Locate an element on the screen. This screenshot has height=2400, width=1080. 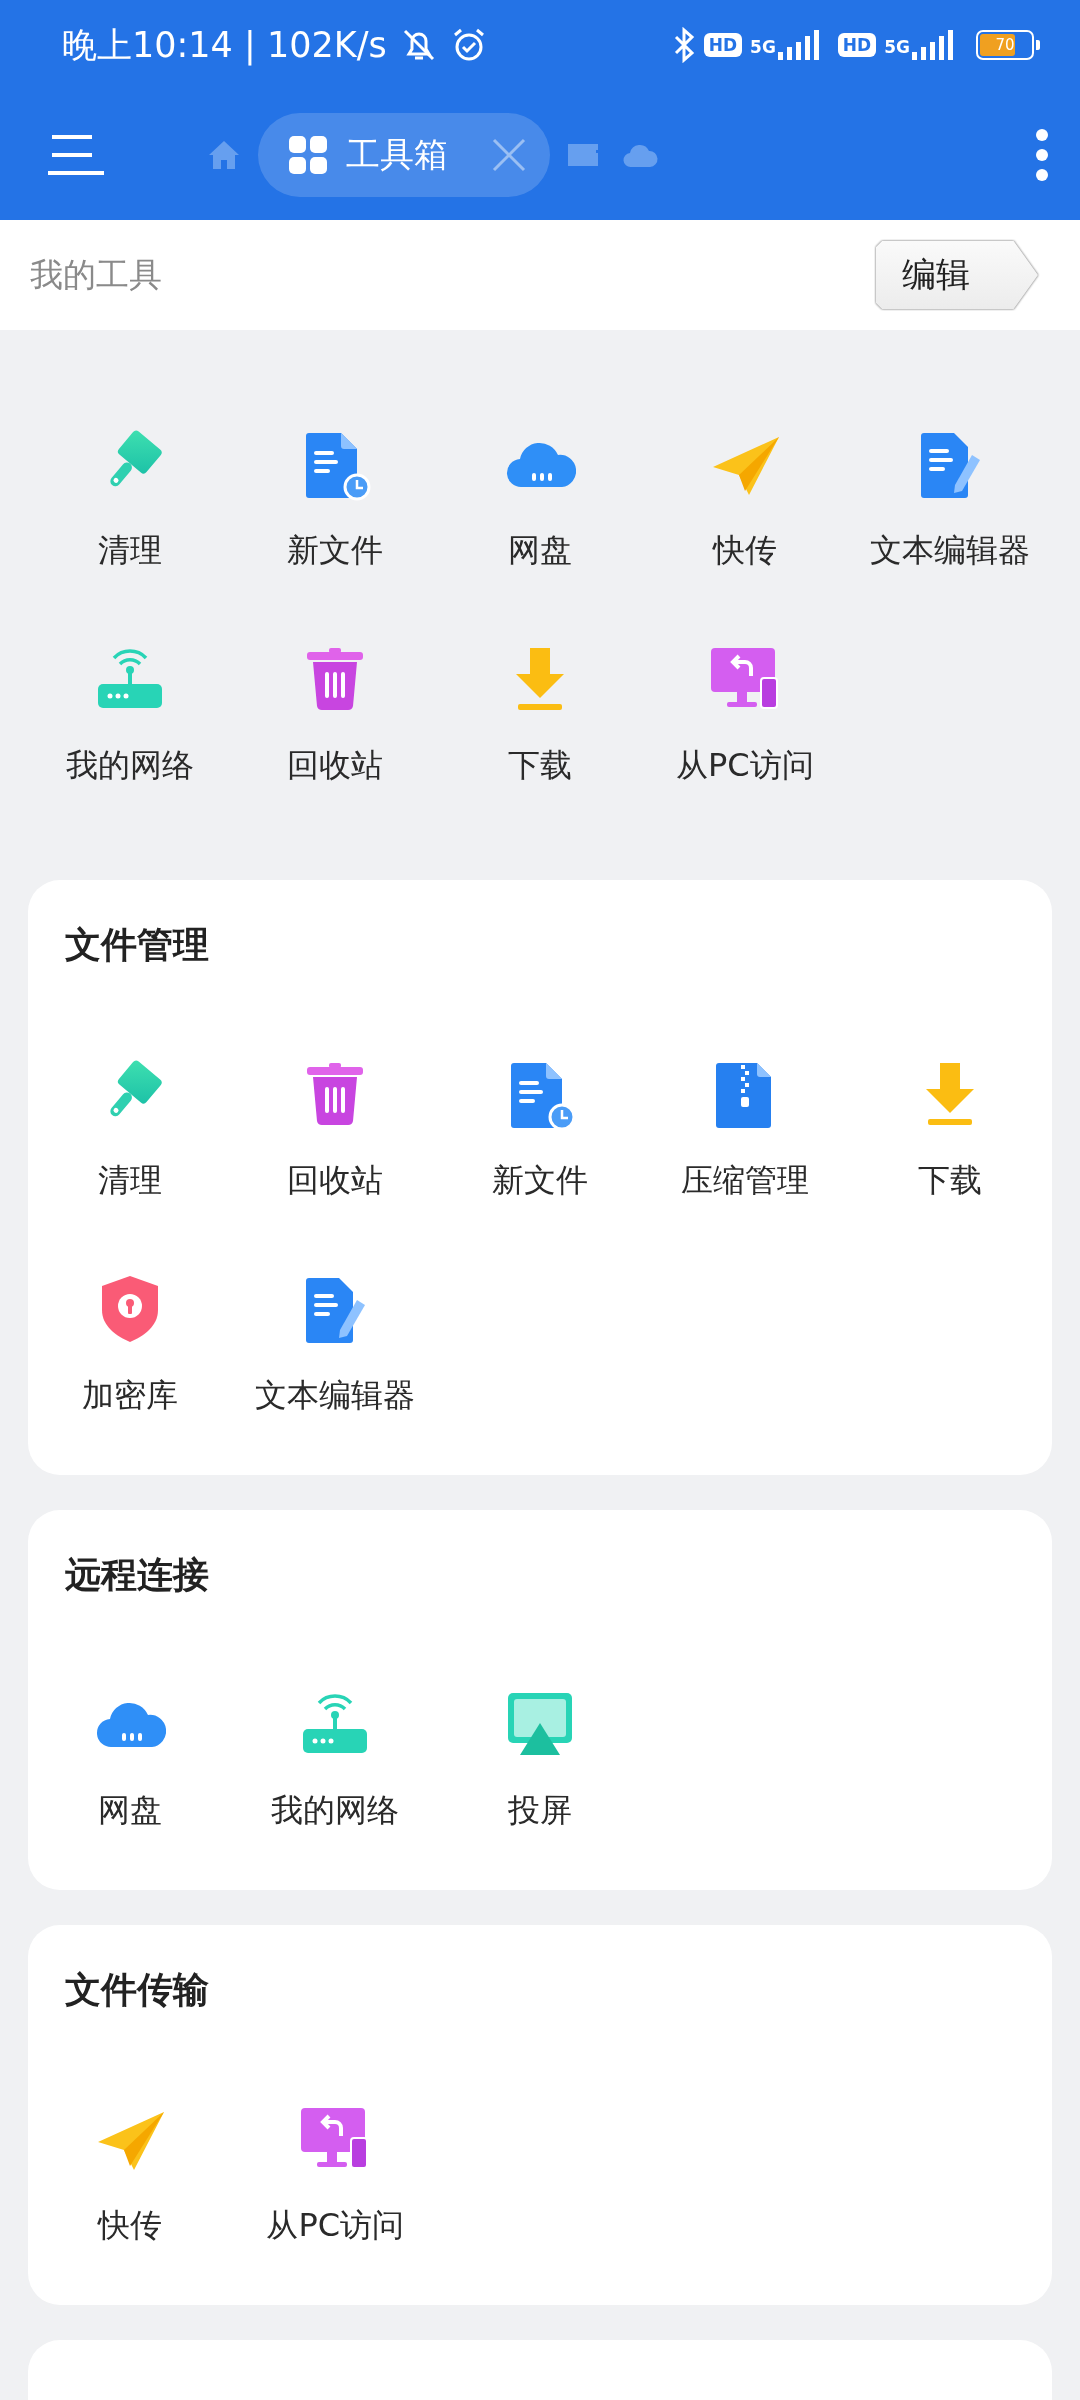
grid-icon is located at coordinates (308, 155).